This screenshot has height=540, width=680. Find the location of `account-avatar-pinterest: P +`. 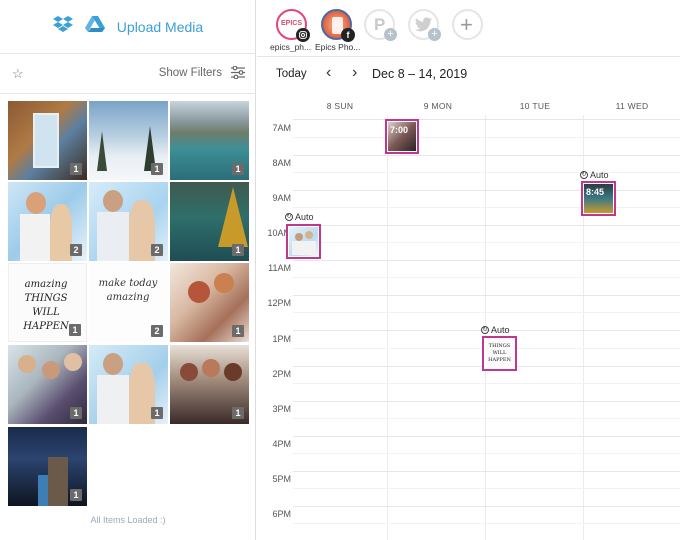

account-avatar-pinterest: P + is located at coordinates (380, 25).